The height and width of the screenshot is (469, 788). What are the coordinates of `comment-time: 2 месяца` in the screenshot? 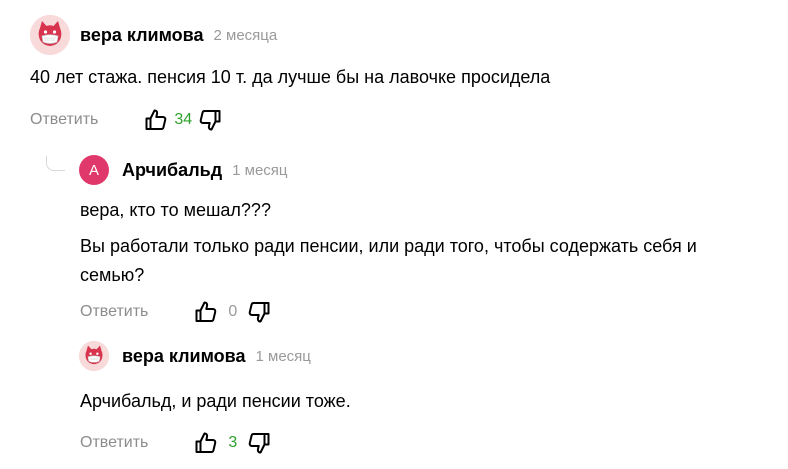 It's located at (245, 35).